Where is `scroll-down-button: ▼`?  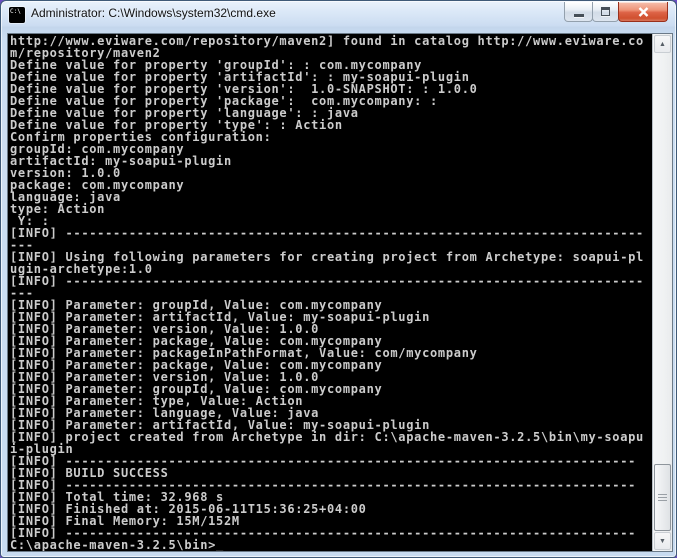 scroll-down-button: ▼ is located at coordinates (662, 541).